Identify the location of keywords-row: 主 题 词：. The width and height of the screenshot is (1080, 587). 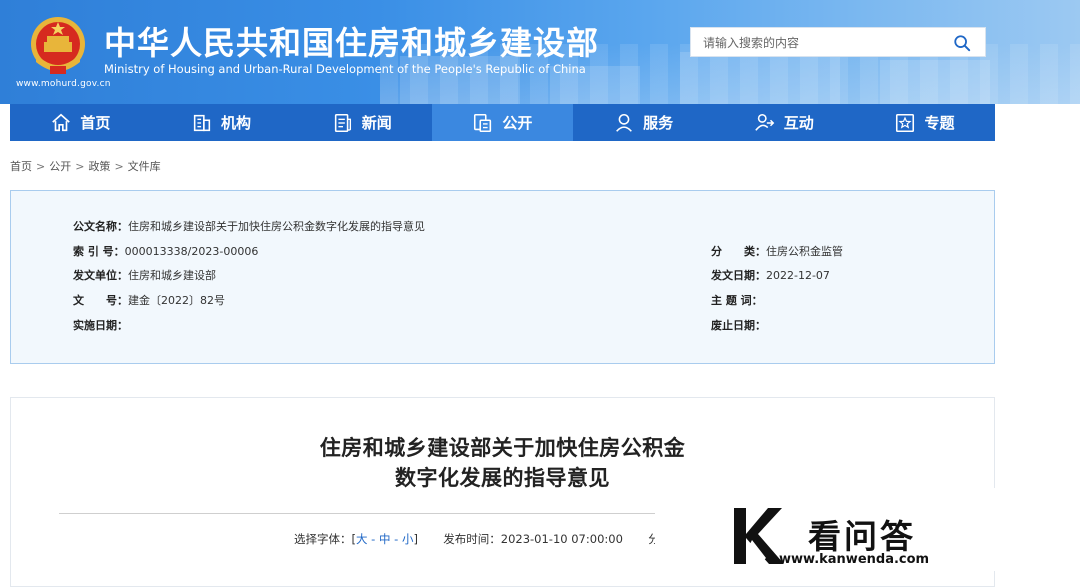
(737, 300).